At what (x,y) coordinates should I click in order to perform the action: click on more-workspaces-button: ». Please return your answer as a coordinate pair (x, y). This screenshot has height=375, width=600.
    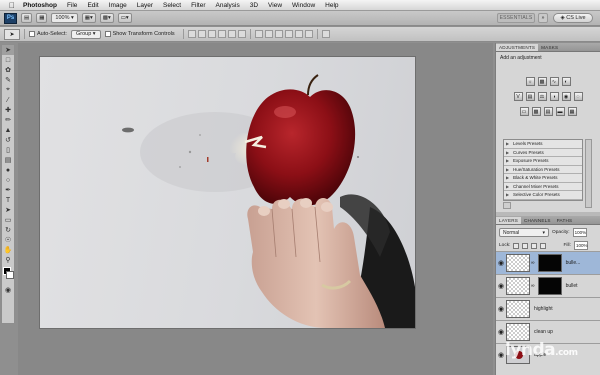
    Looking at the image, I should click on (543, 18).